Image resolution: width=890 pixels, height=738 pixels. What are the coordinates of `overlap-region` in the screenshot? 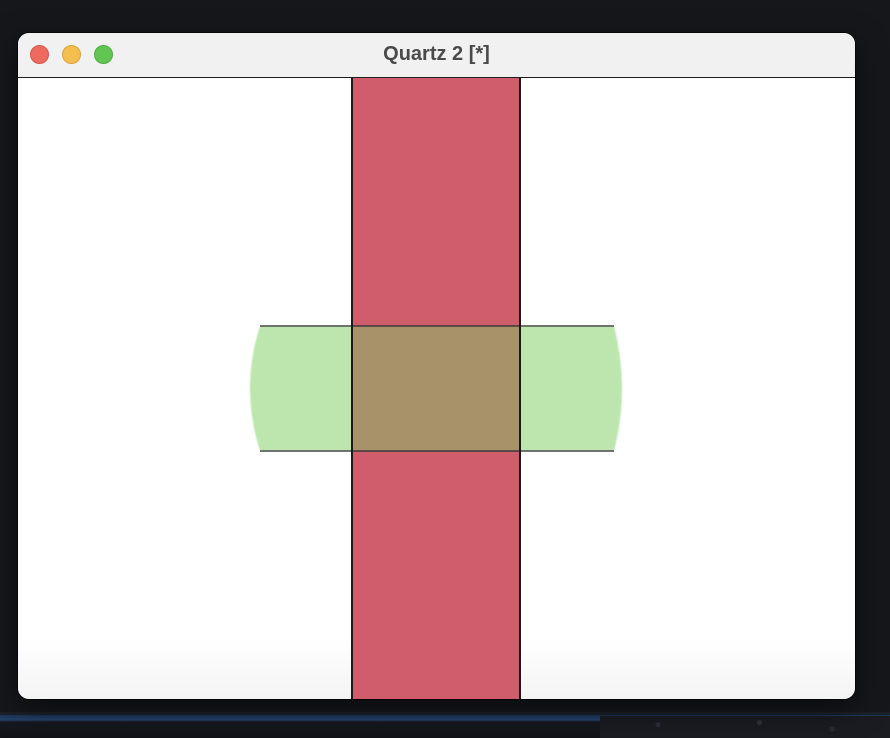 It's located at (436, 388).